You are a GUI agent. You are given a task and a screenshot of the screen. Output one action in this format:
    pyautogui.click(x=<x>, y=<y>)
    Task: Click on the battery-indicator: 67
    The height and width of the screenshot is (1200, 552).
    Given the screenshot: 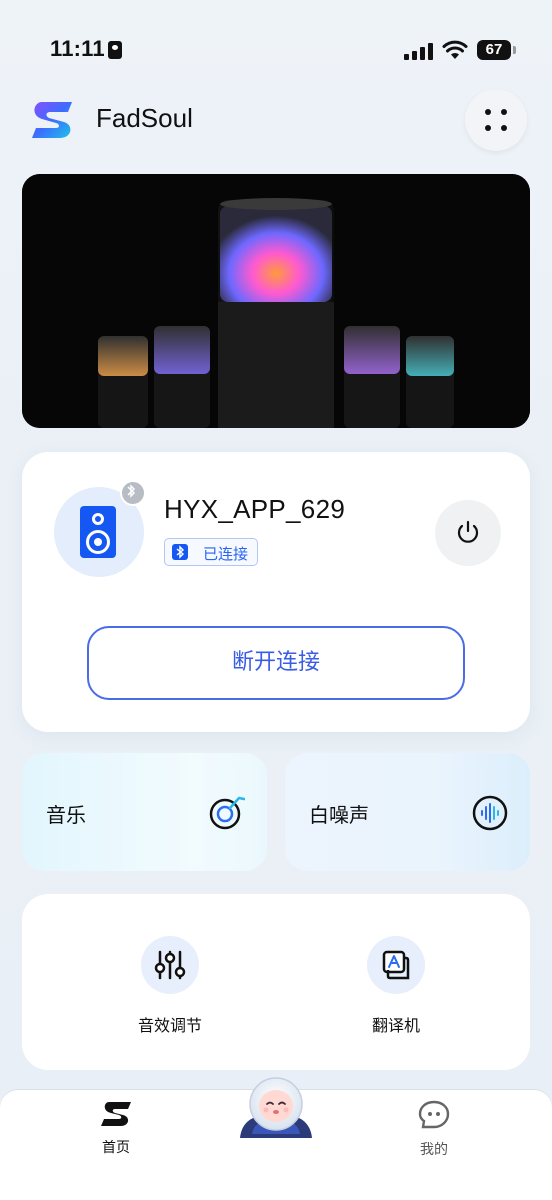 What is the action you would take?
    pyautogui.click(x=496, y=50)
    